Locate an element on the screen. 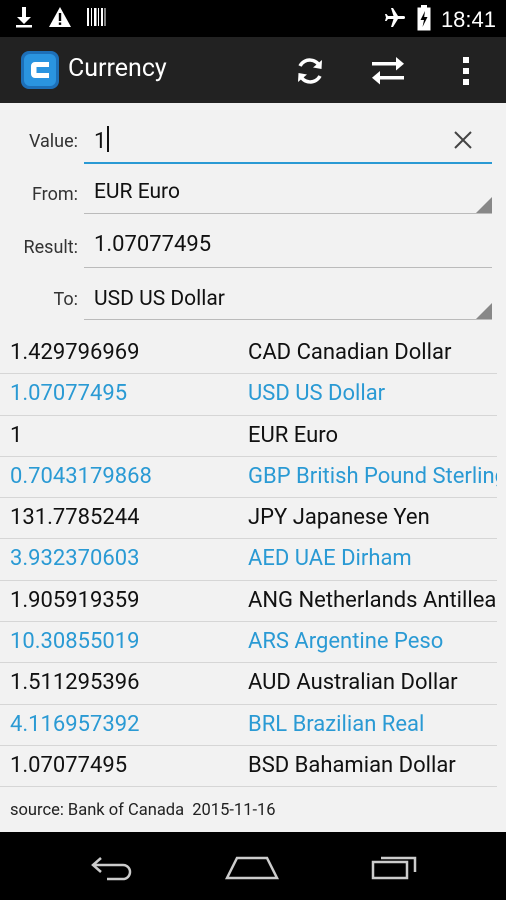 Image resolution: width=506 pixels, height=900 pixels. rate-value: 1.511295396 is located at coordinates (75, 683).